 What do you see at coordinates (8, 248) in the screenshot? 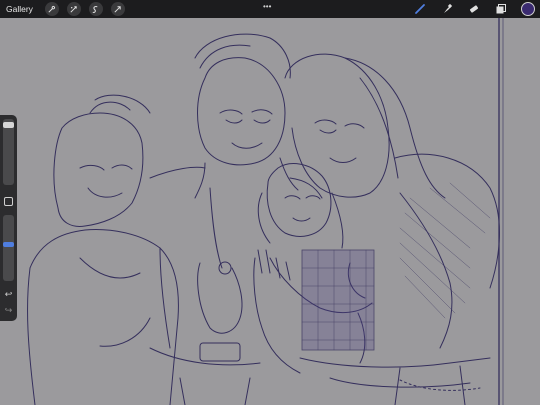
I see `opacity-slider` at bounding box center [8, 248].